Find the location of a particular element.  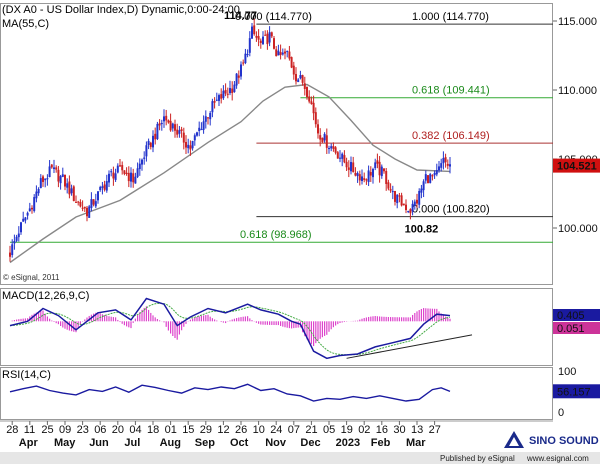

x-axis-day-label: 18 is located at coordinates (153, 430).